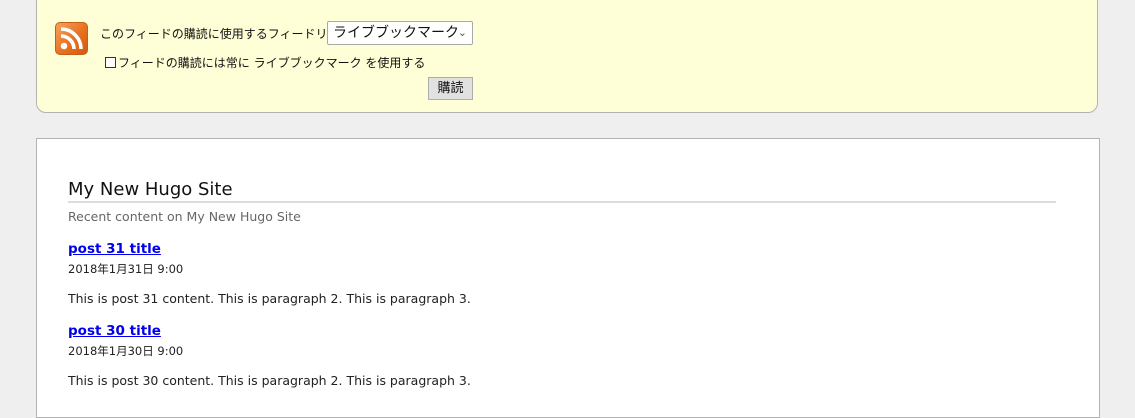 The width and height of the screenshot is (1135, 418). What do you see at coordinates (114, 249) in the screenshot?
I see `post-title-link: post 31 title` at bounding box center [114, 249].